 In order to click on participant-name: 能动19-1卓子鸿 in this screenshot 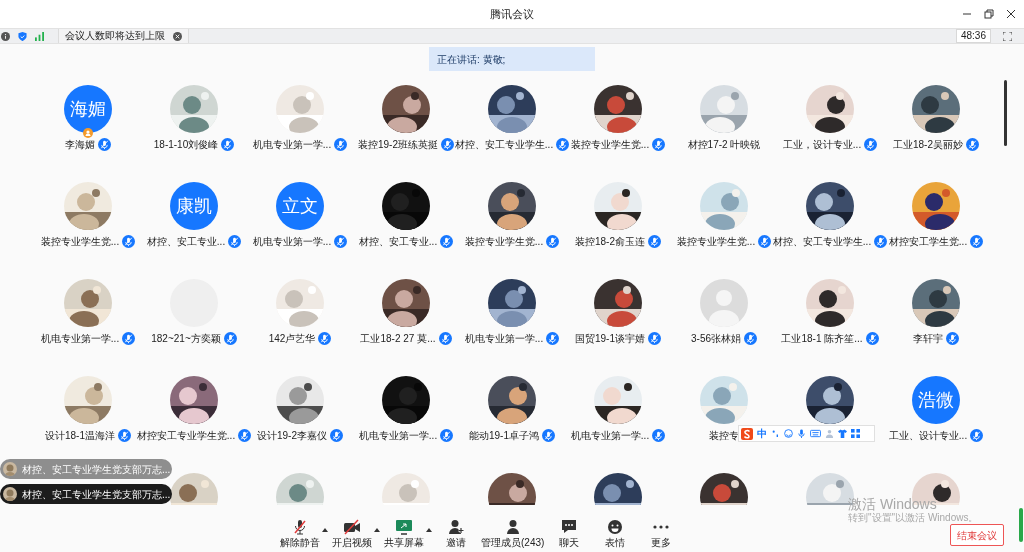, I will do `click(504, 435)`.